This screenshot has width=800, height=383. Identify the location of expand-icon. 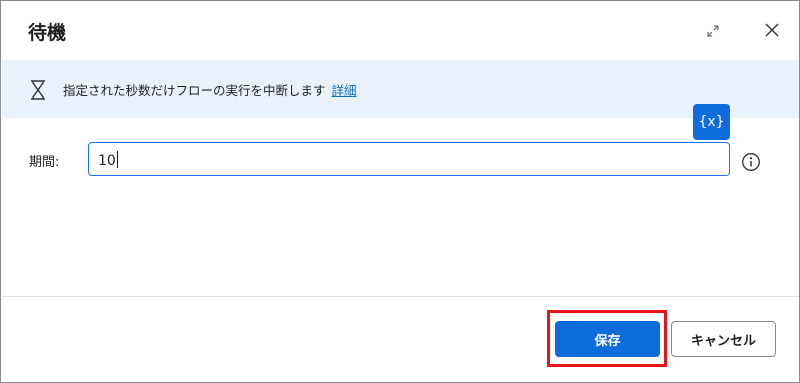
(713, 31).